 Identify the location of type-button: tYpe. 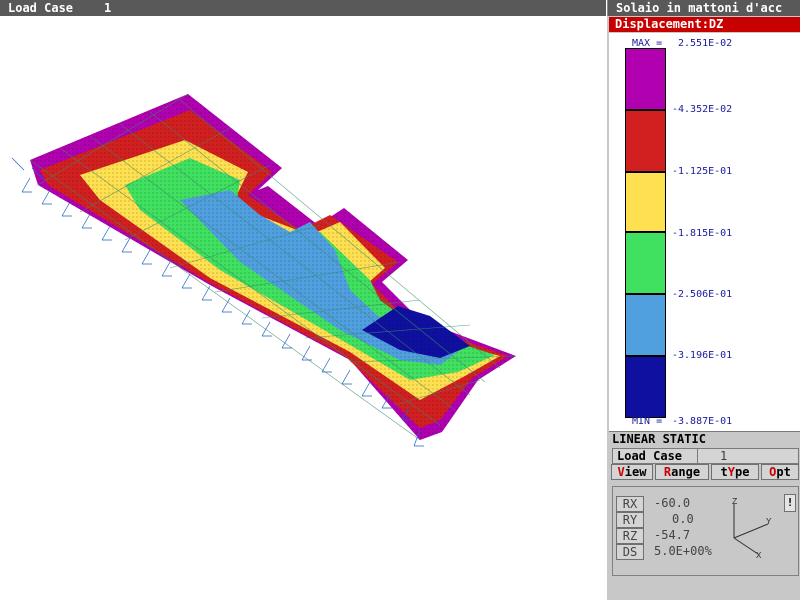
(735, 472).